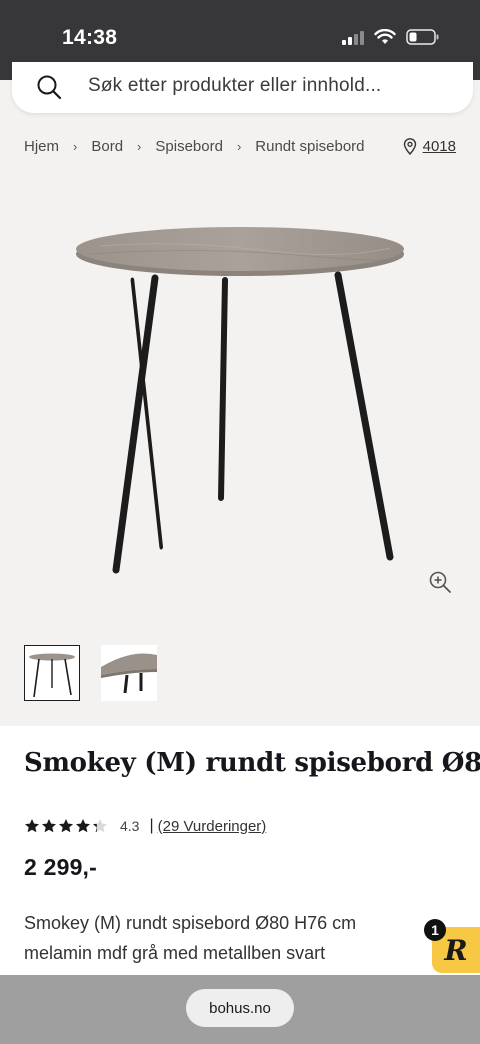 The height and width of the screenshot is (1044, 480). What do you see at coordinates (240, 1008) in the screenshot?
I see `url-bar: bohus.no` at bounding box center [240, 1008].